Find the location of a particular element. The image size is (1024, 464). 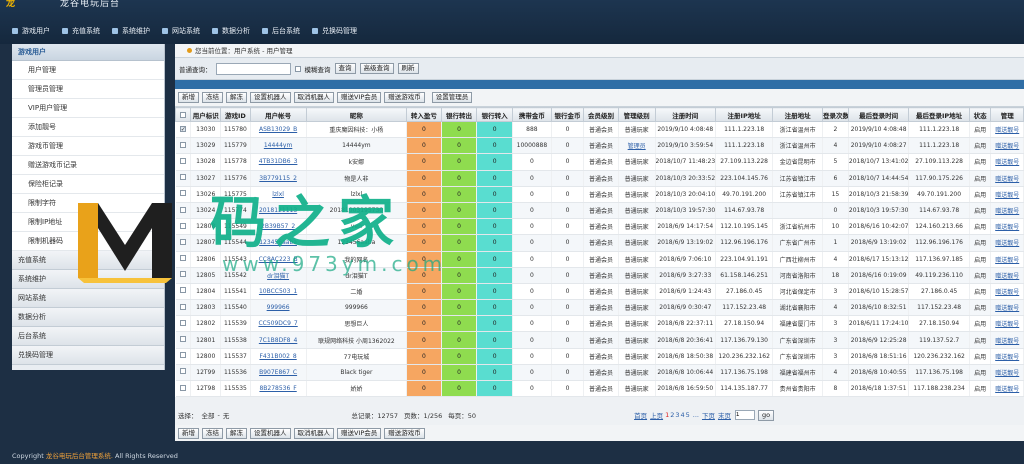

page-number-link: 5 is located at coordinates (688, 415).